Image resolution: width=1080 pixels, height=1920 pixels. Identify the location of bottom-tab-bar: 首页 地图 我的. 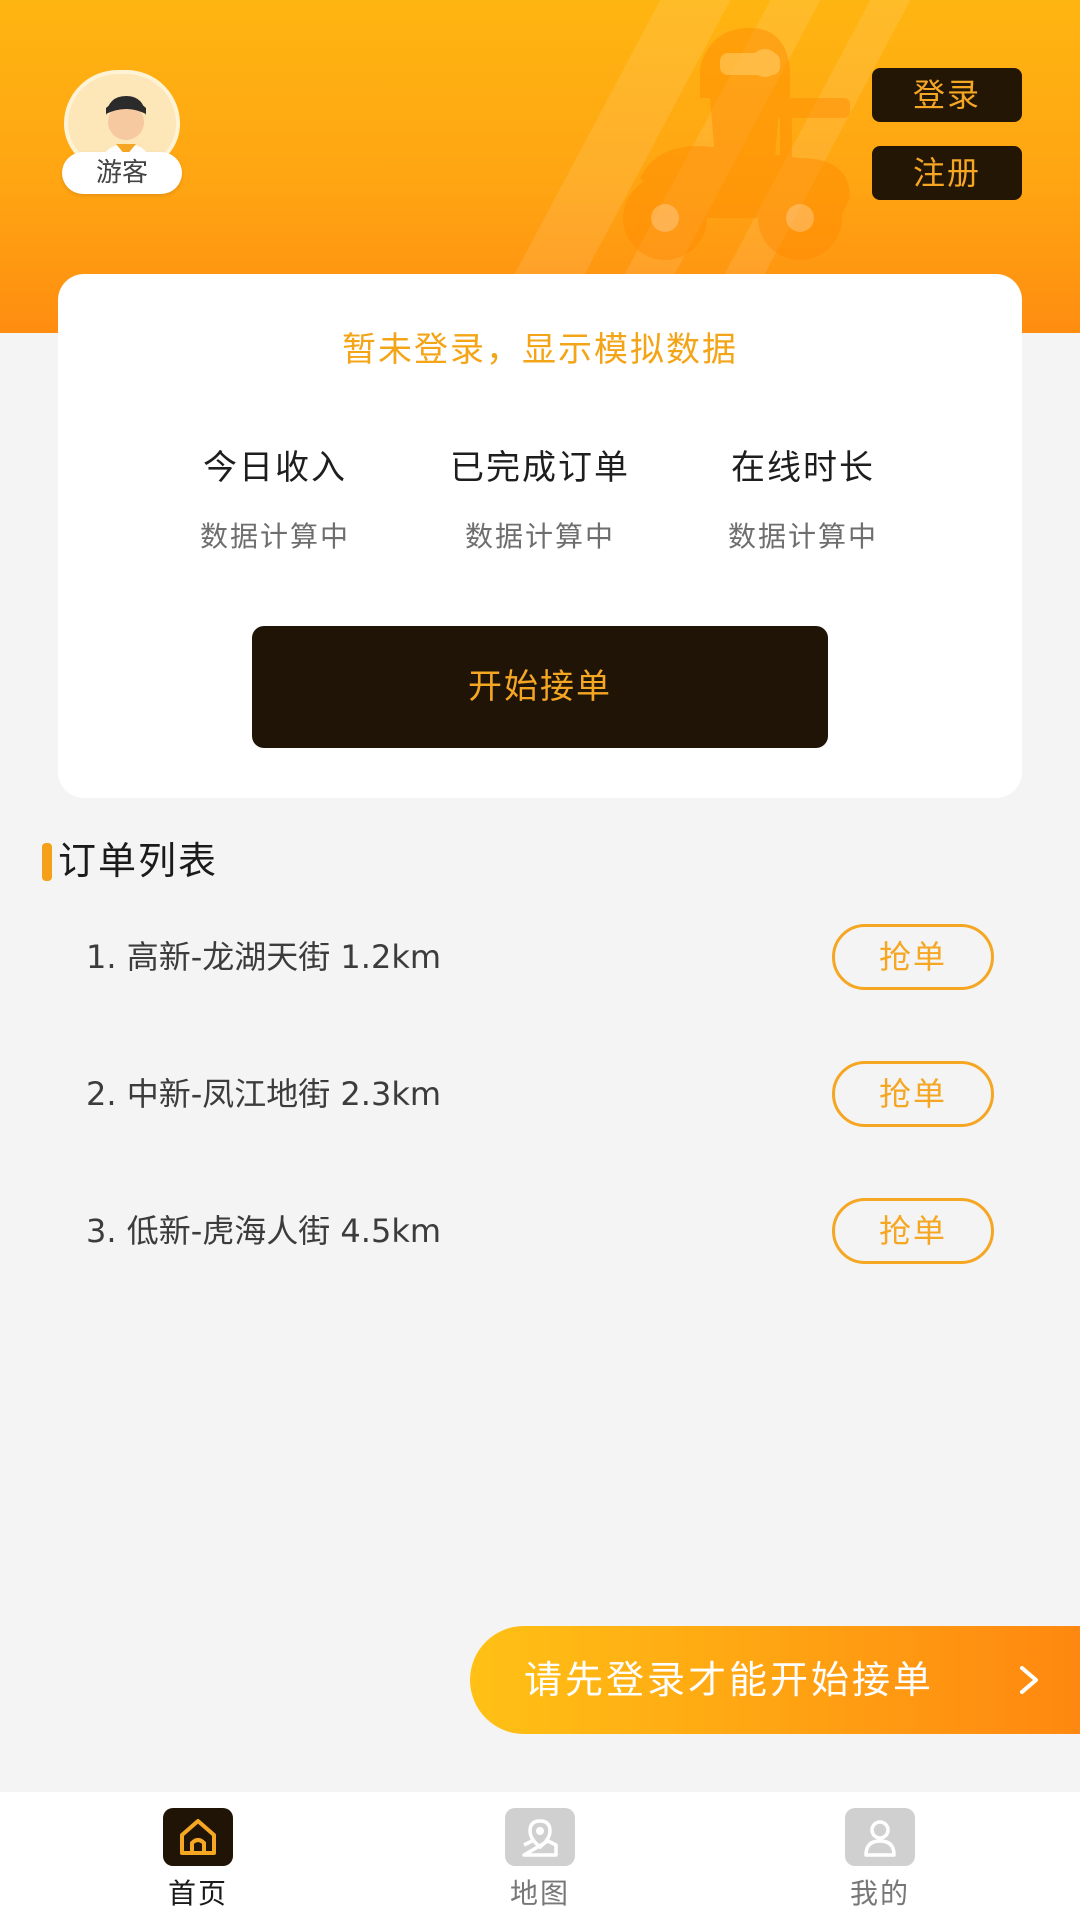
(540, 1856).